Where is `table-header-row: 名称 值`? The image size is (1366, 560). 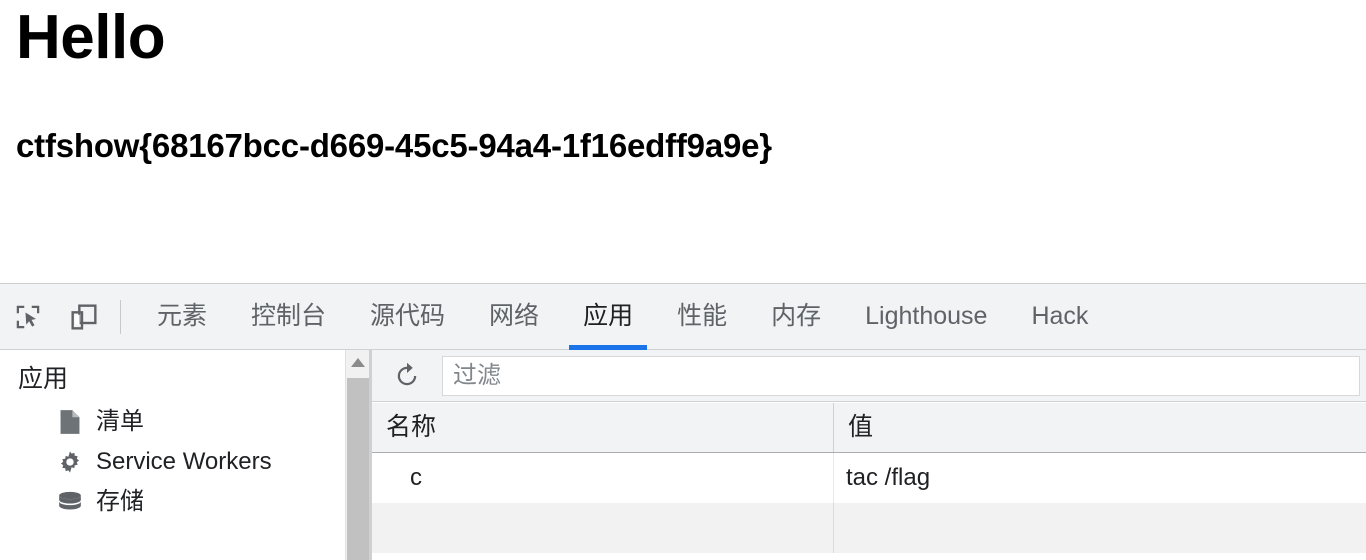 table-header-row: 名称 值 is located at coordinates (869, 428).